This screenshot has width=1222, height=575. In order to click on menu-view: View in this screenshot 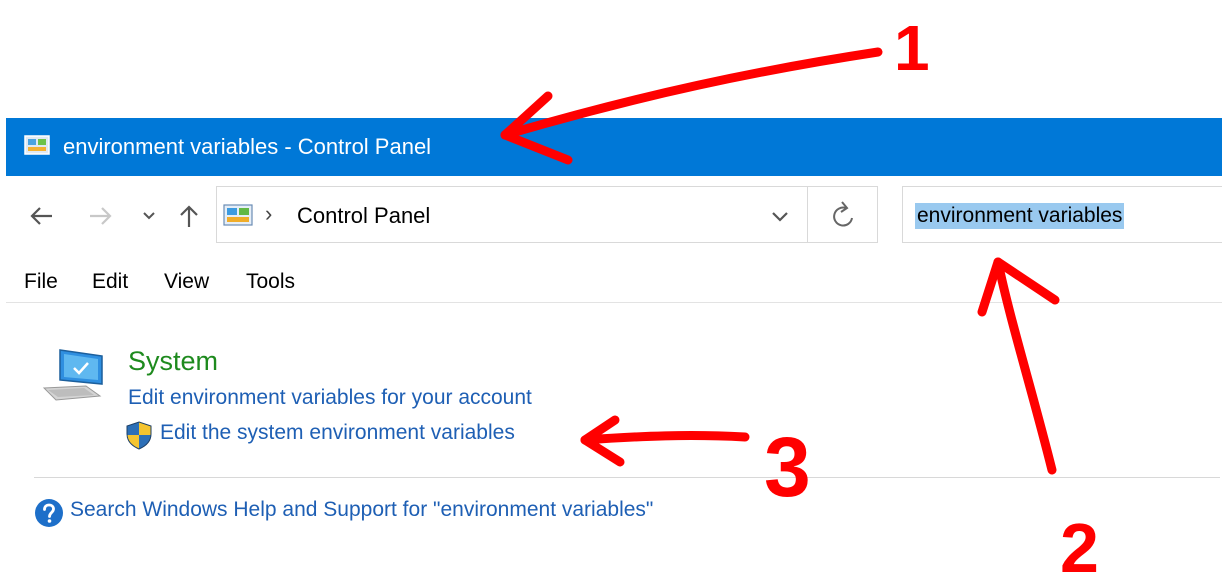, I will do `click(186, 282)`.